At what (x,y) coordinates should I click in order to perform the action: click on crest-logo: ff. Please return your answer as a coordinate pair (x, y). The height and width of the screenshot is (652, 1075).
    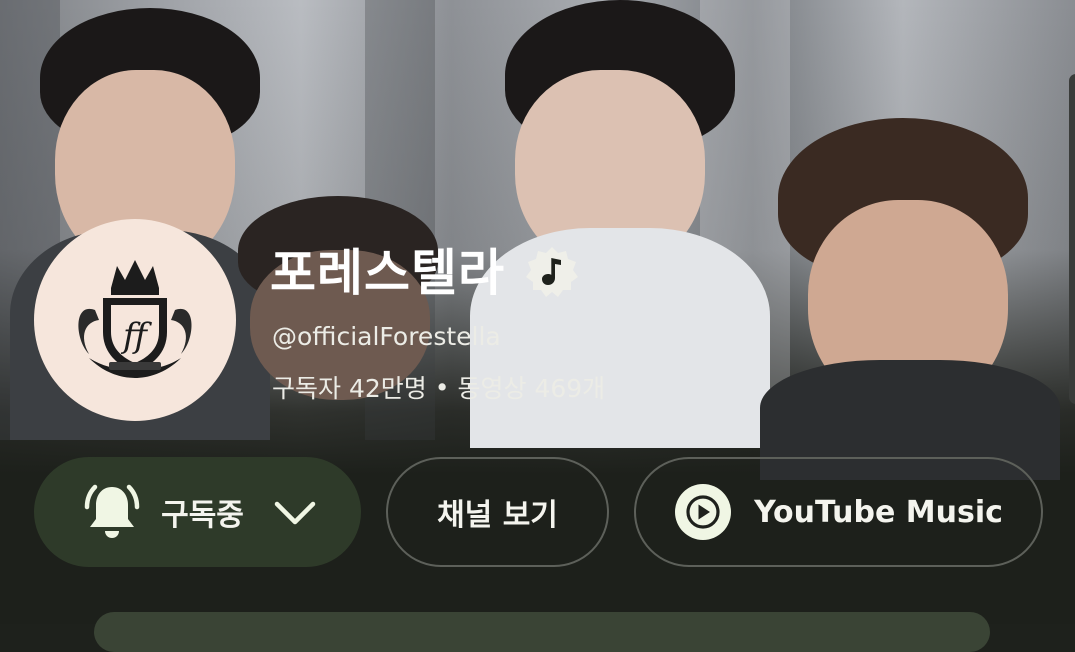
    Looking at the image, I should click on (135, 319).